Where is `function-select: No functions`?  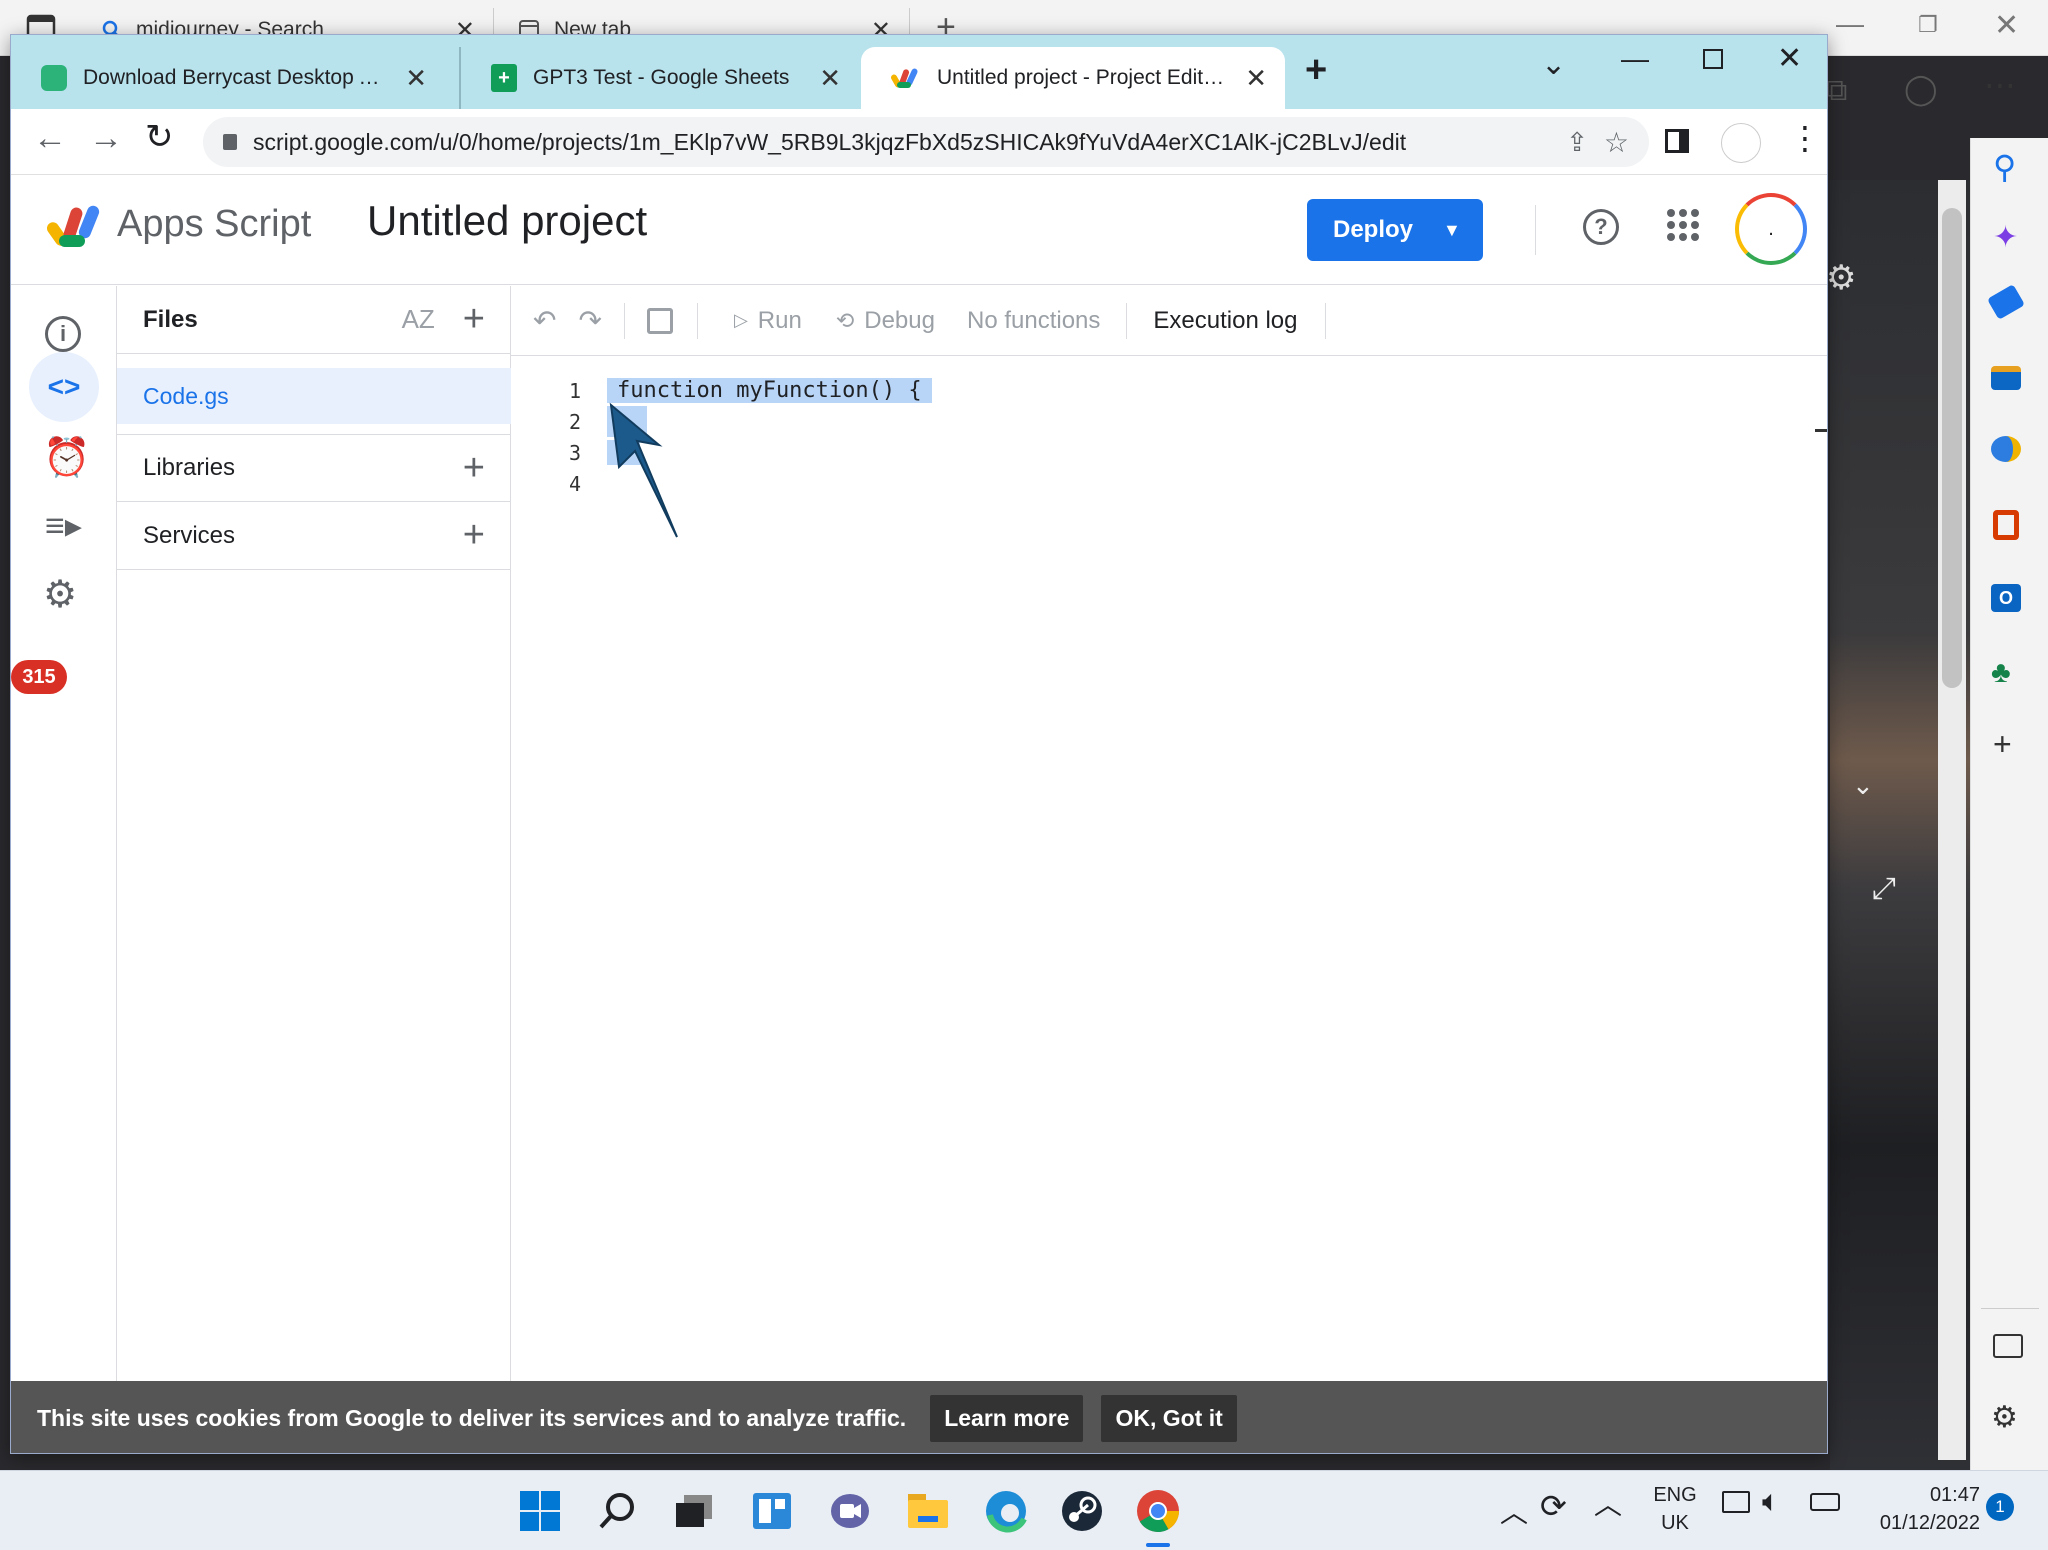 function-select: No functions is located at coordinates (1033, 321).